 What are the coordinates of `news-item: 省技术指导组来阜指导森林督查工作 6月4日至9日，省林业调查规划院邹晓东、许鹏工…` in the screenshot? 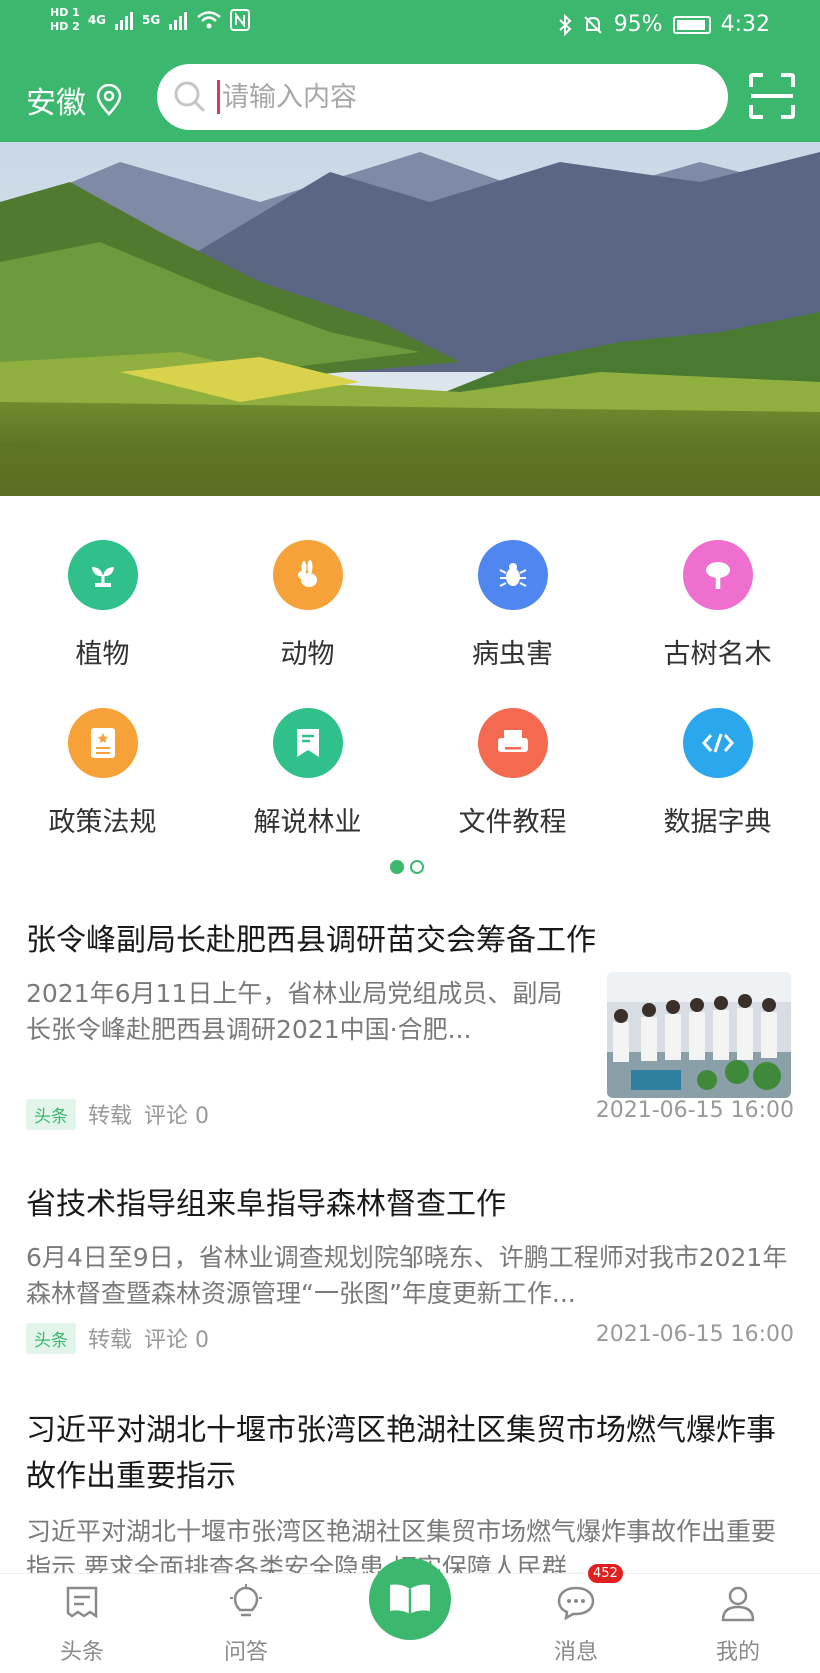 It's located at (410, 1247).